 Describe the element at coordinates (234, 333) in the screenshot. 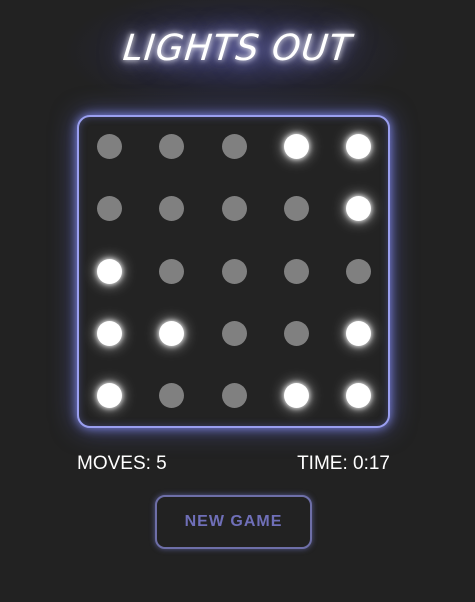

I see `light-cell-r4-c3` at that location.